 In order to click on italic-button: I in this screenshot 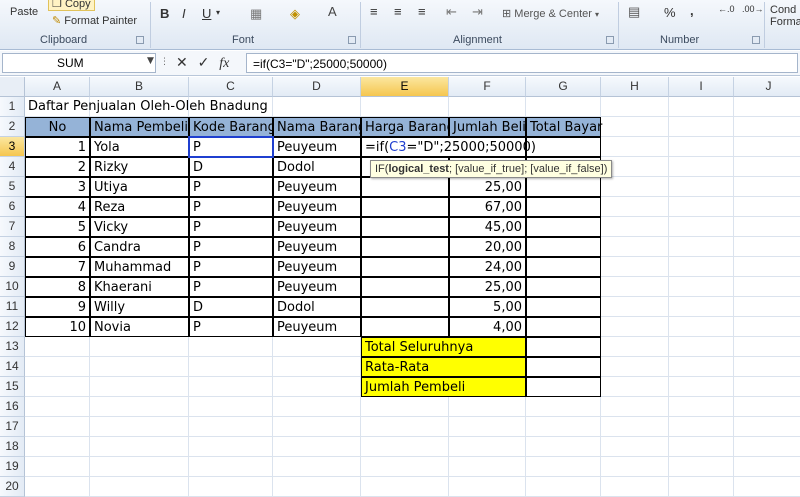, I will do `click(184, 13)`.